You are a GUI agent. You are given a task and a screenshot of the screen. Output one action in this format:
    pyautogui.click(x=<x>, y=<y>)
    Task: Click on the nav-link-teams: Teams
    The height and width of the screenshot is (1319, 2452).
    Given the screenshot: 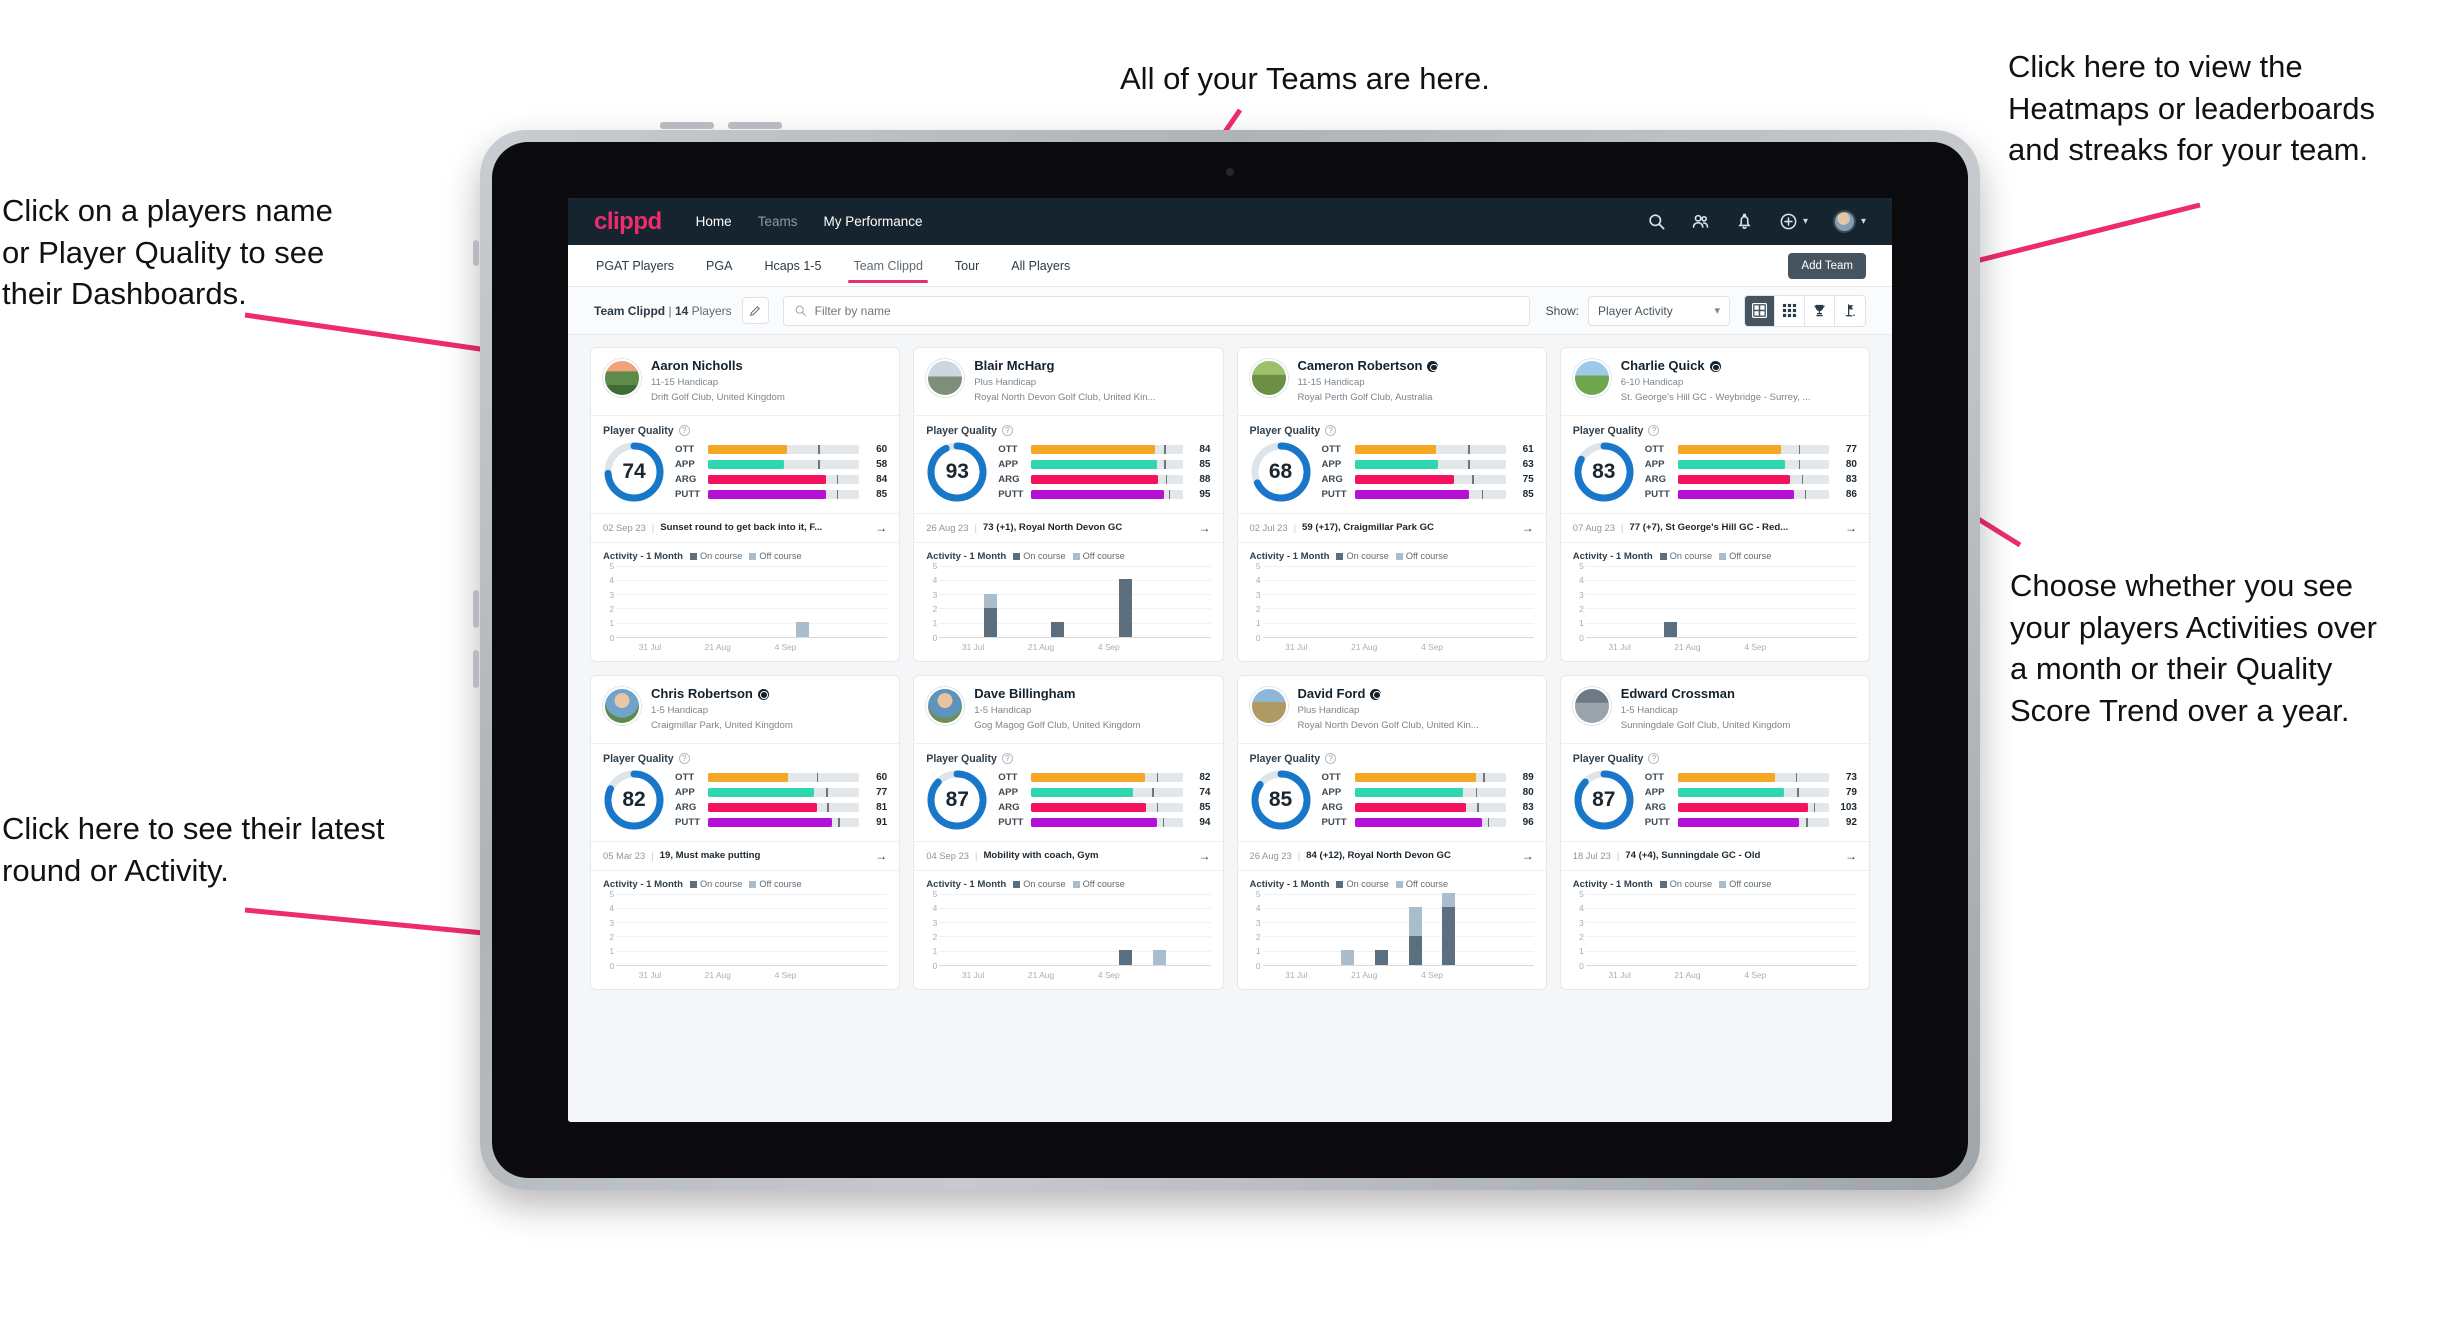 What is the action you would take?
    pyautogui.click(x=778, y=221)
    